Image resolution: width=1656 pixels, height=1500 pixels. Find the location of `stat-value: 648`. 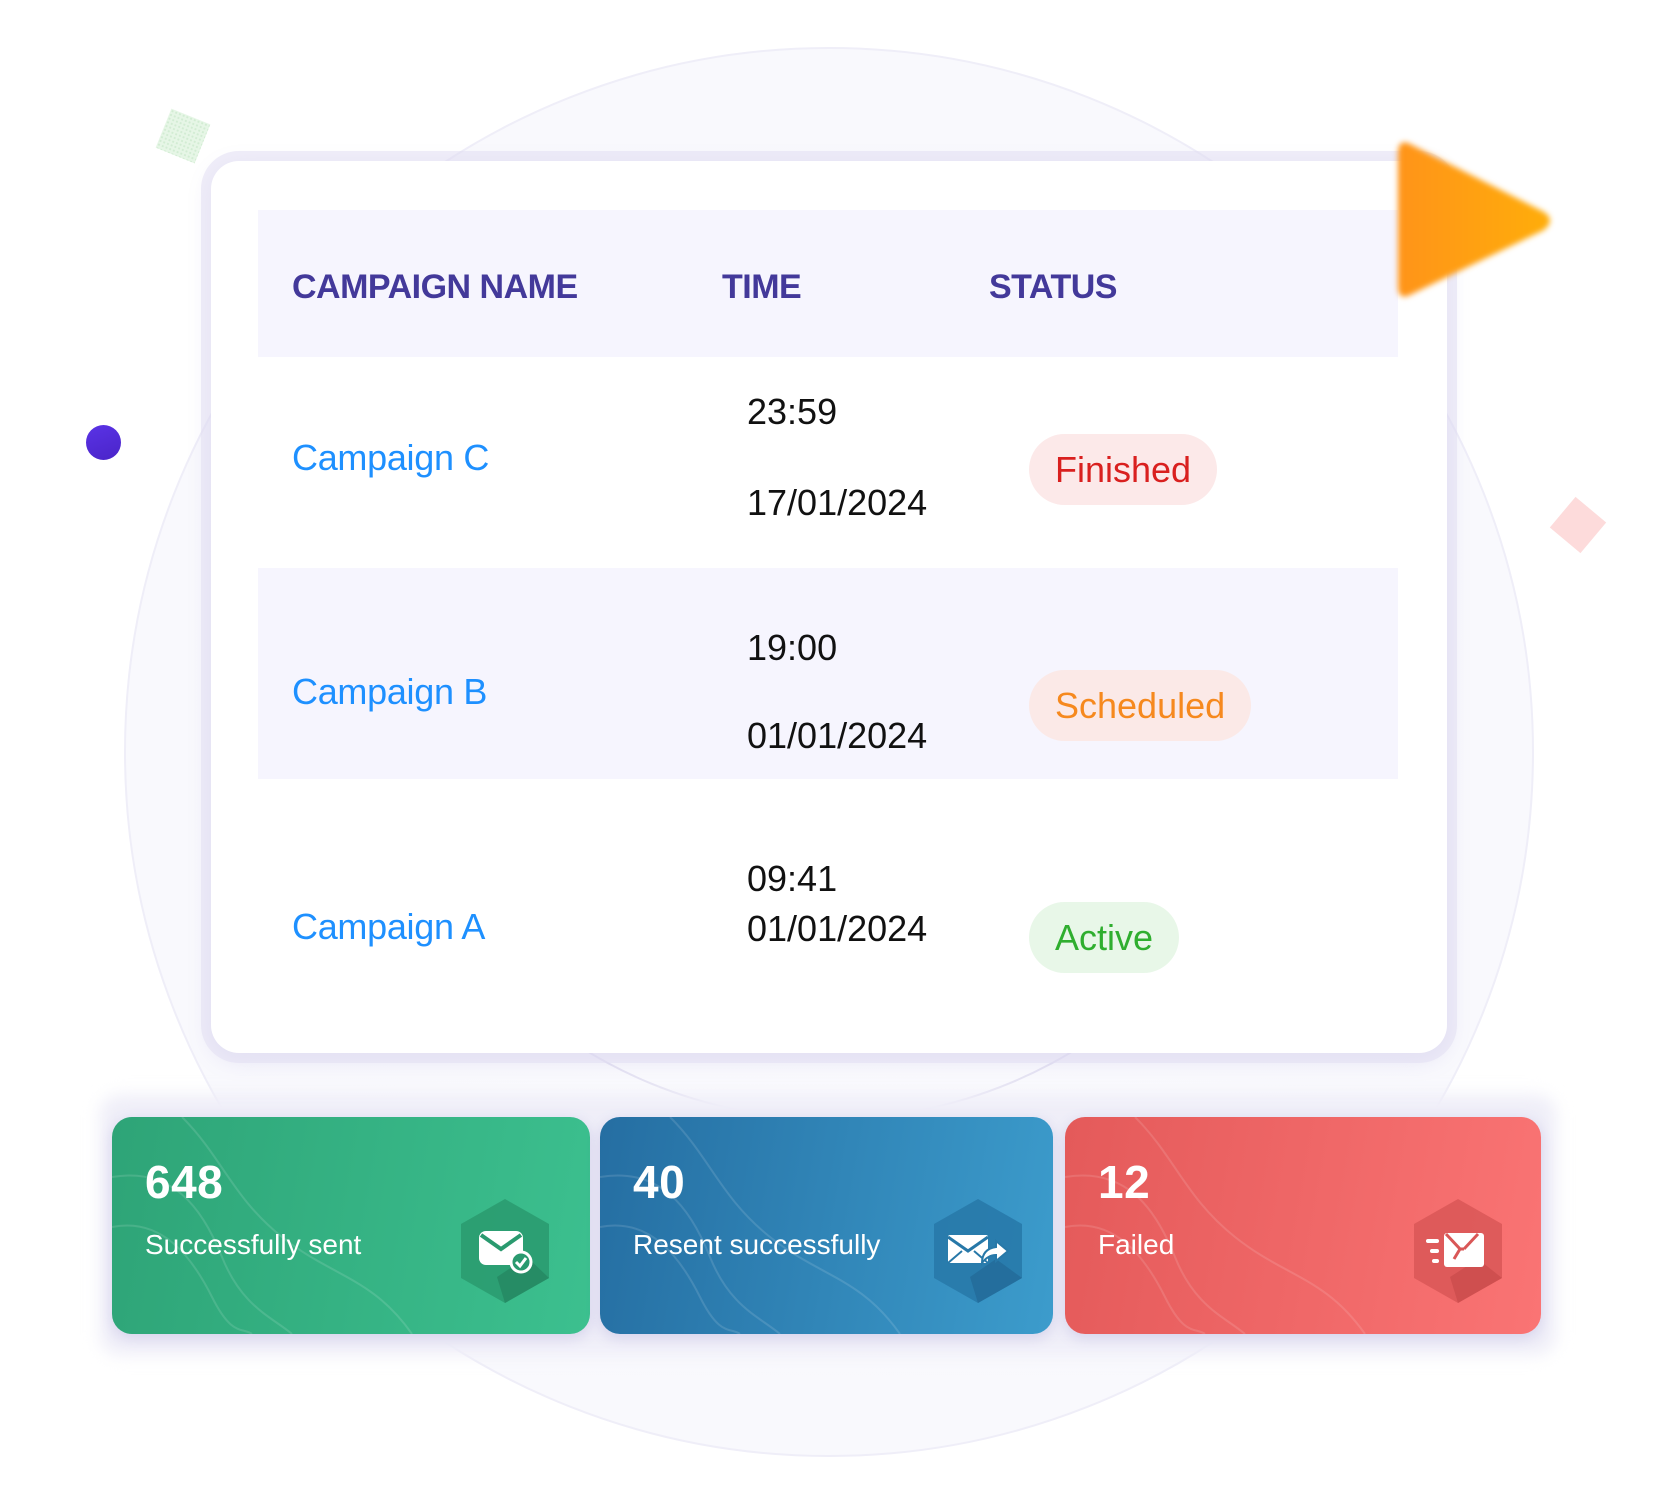

stat-value: 648 is located at coordinates (184, 1182).